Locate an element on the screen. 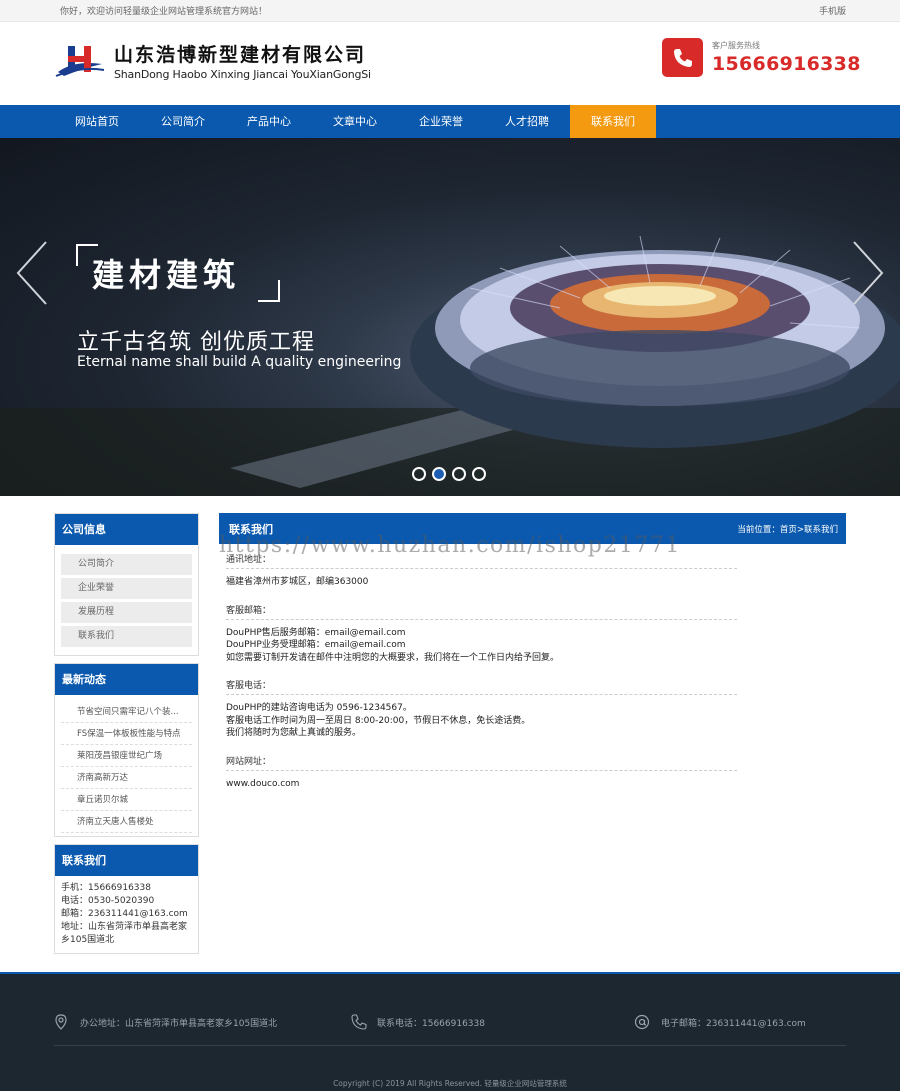  prev-slide-icon is located at coordinates (32, 273).